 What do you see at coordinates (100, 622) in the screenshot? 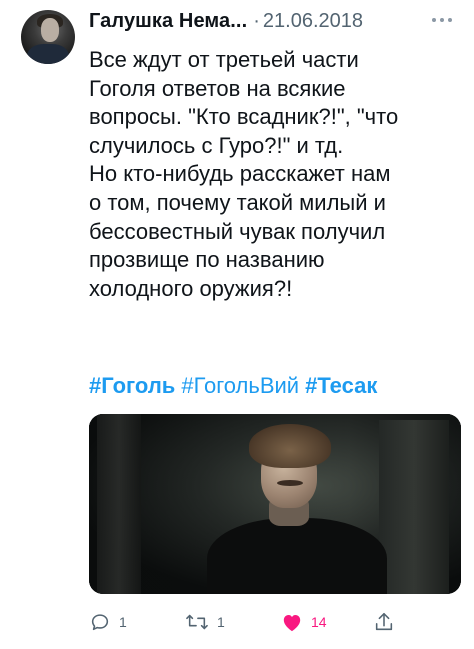
I see `reply-icon` at bounding box center [100, 622].